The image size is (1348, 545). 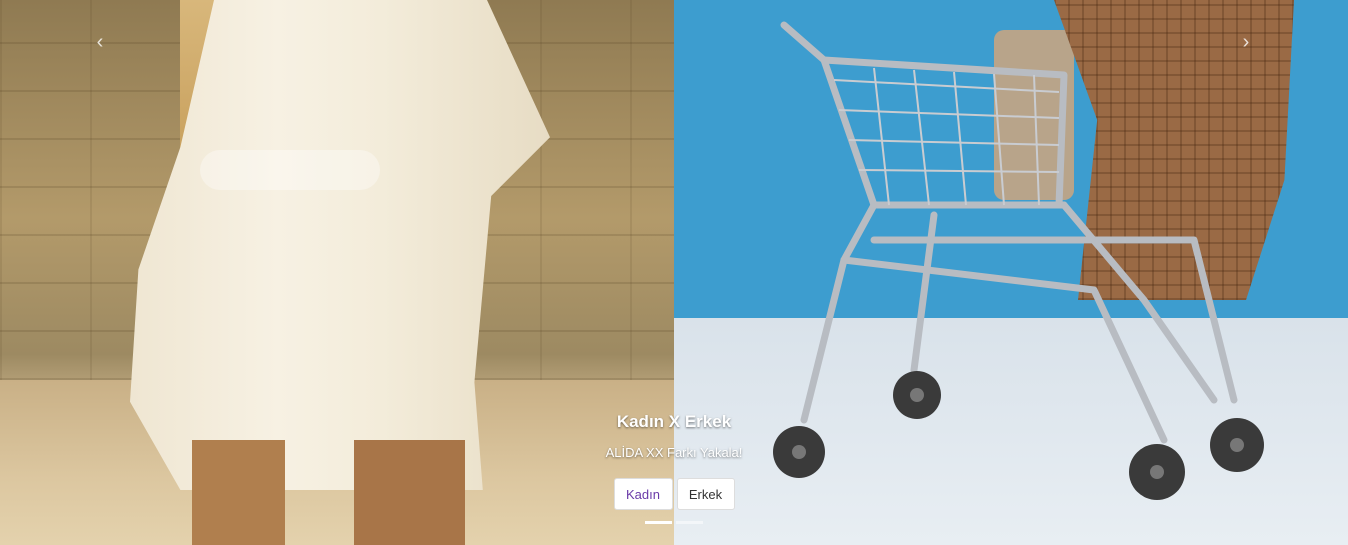 I want to click on women-button: Kadın, so click(x=643, y=494).